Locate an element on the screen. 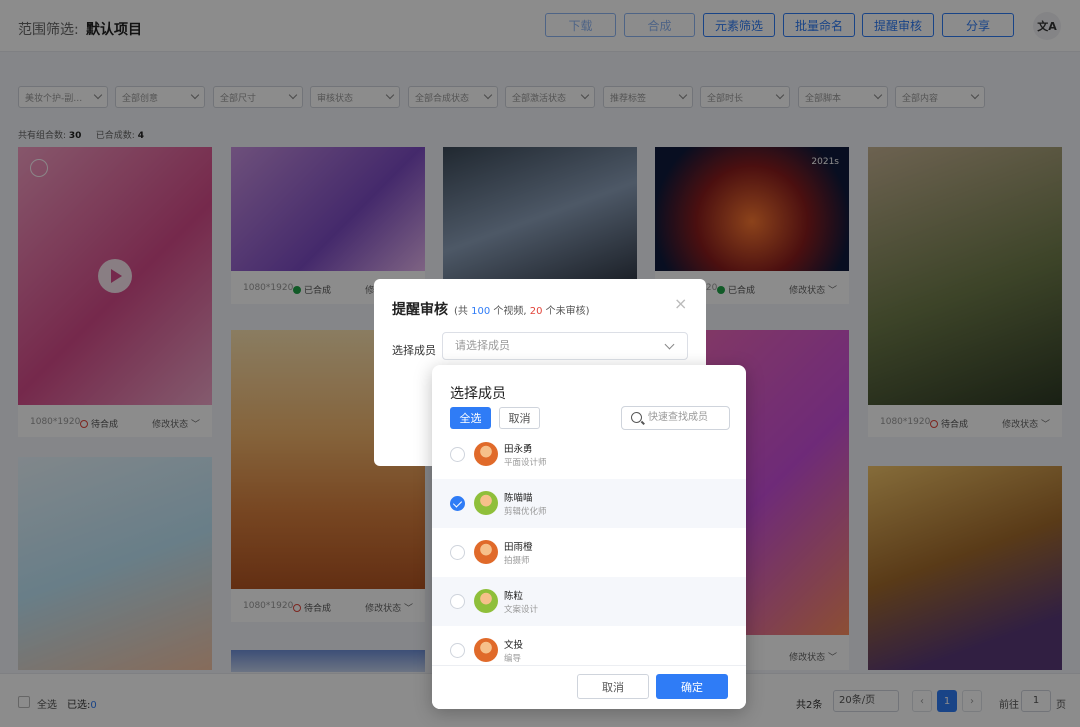 This screenshot has height=727, width=1080. member-role: 拍摄师 is located at coordinates (517, 561).